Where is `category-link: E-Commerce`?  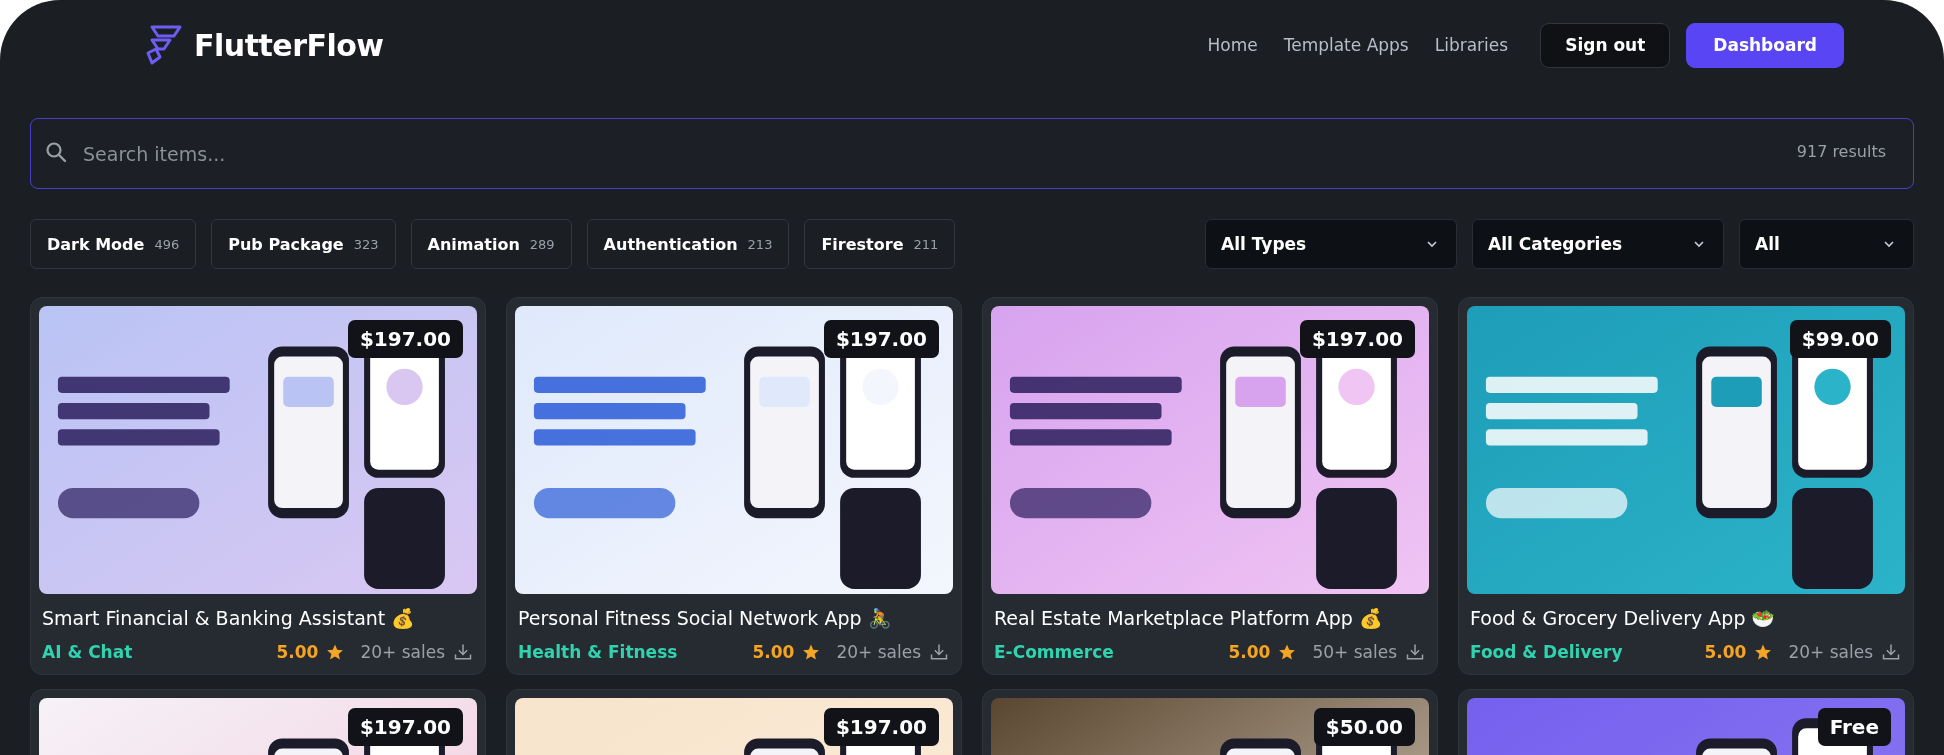 category-link: E-Commerce is located at coordinates (1107, 652).